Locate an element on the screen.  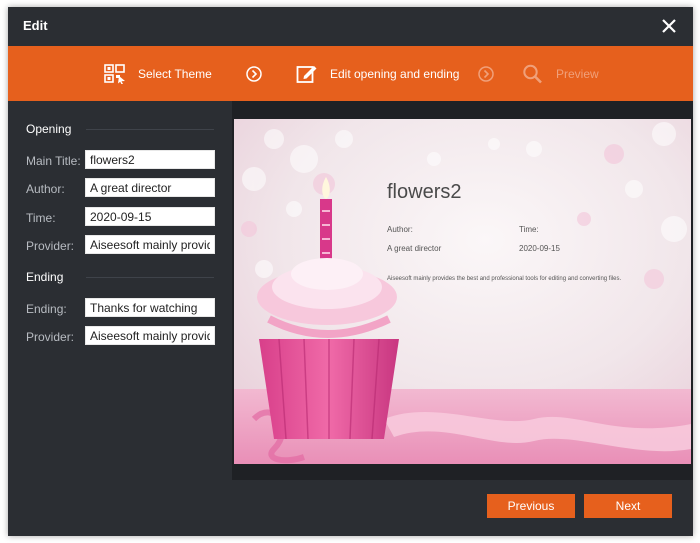
preview-title: flowers2 is located at coordinates (424, 192).